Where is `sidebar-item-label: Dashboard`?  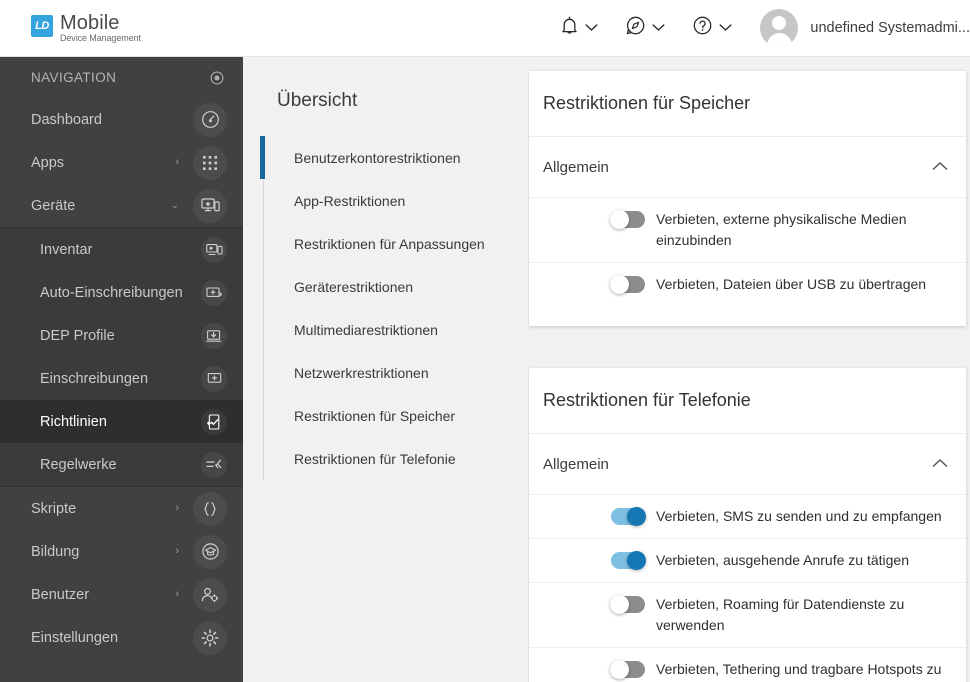
sidebar-item-label: Dashboard is located at coordinates (66, 119).